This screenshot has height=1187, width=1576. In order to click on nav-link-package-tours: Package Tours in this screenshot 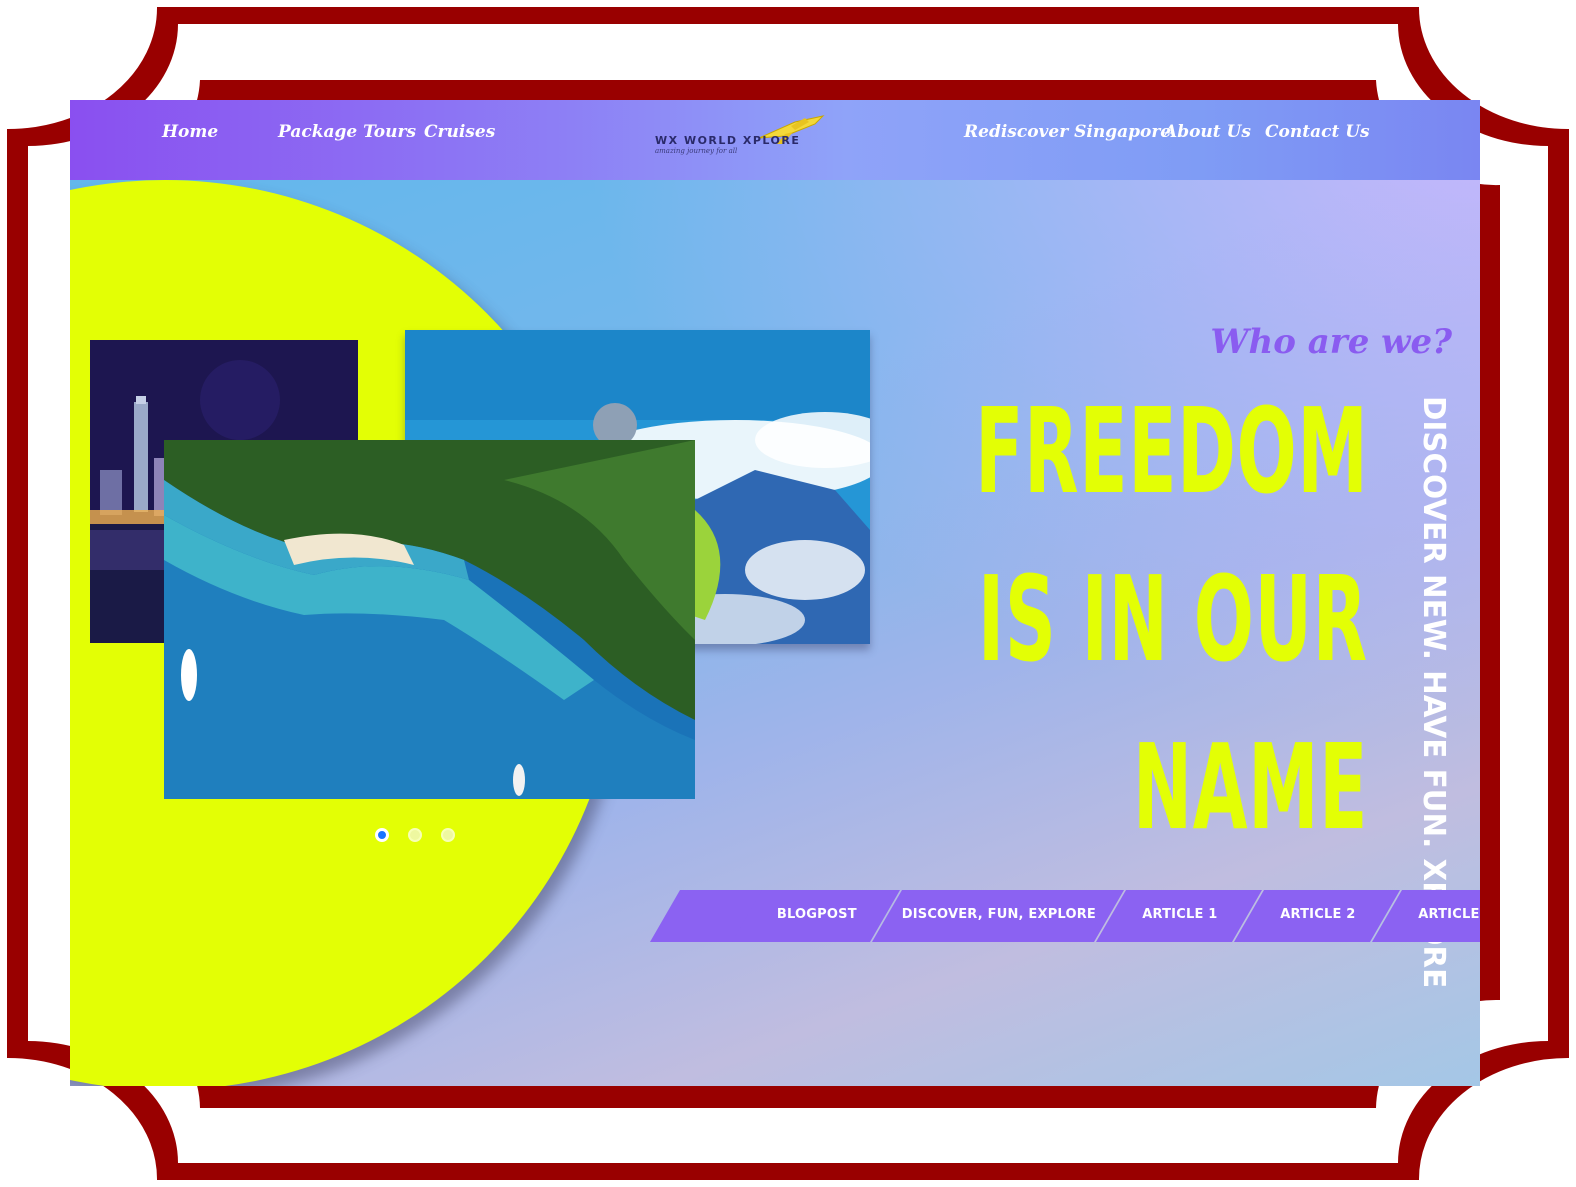, I will do `click(347, 132)`.